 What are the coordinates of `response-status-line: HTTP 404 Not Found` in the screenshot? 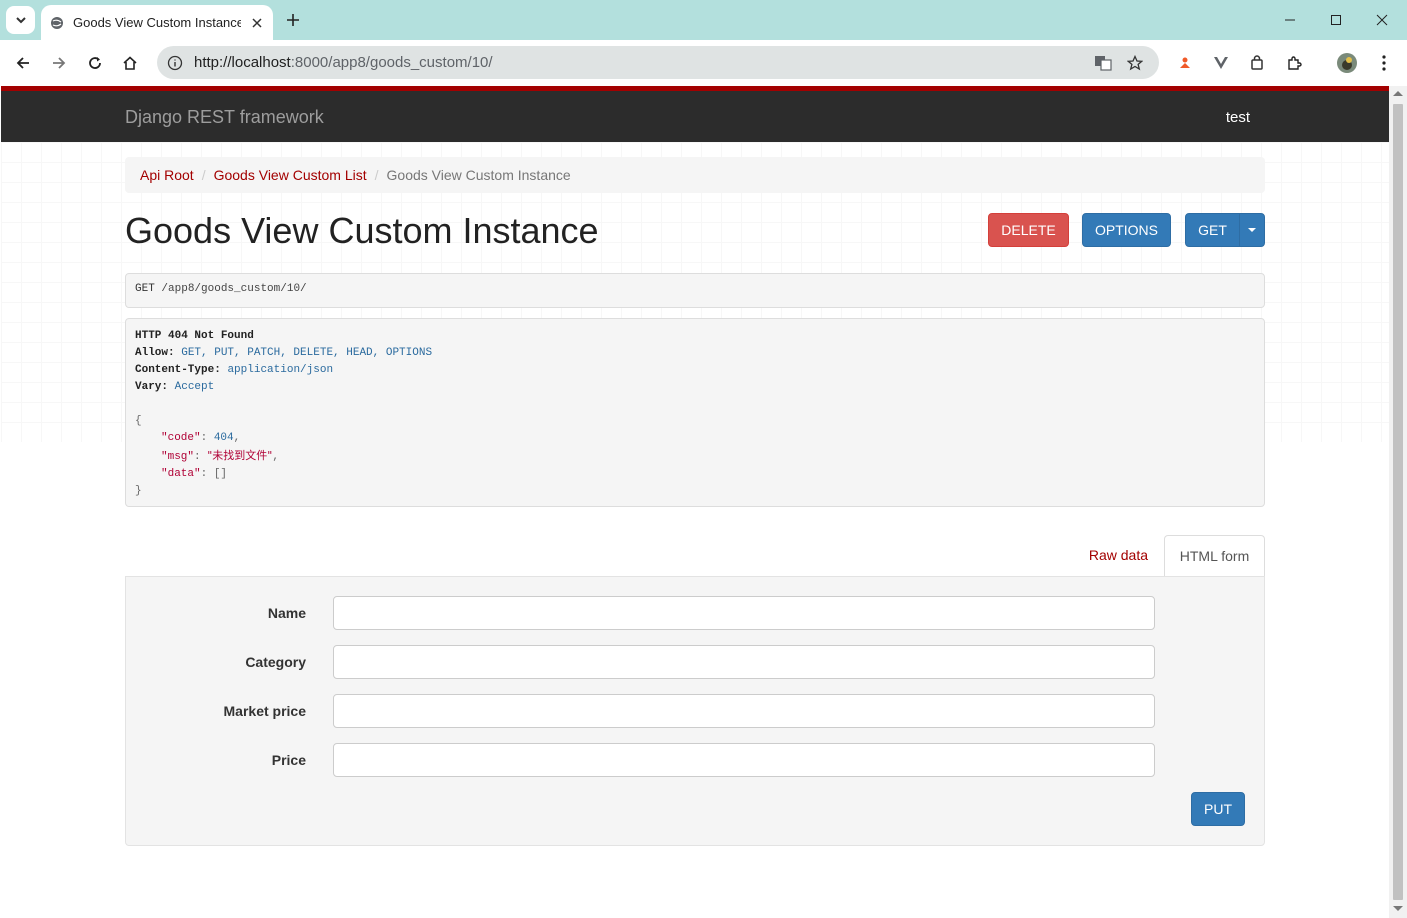 It's located at (695, 336).